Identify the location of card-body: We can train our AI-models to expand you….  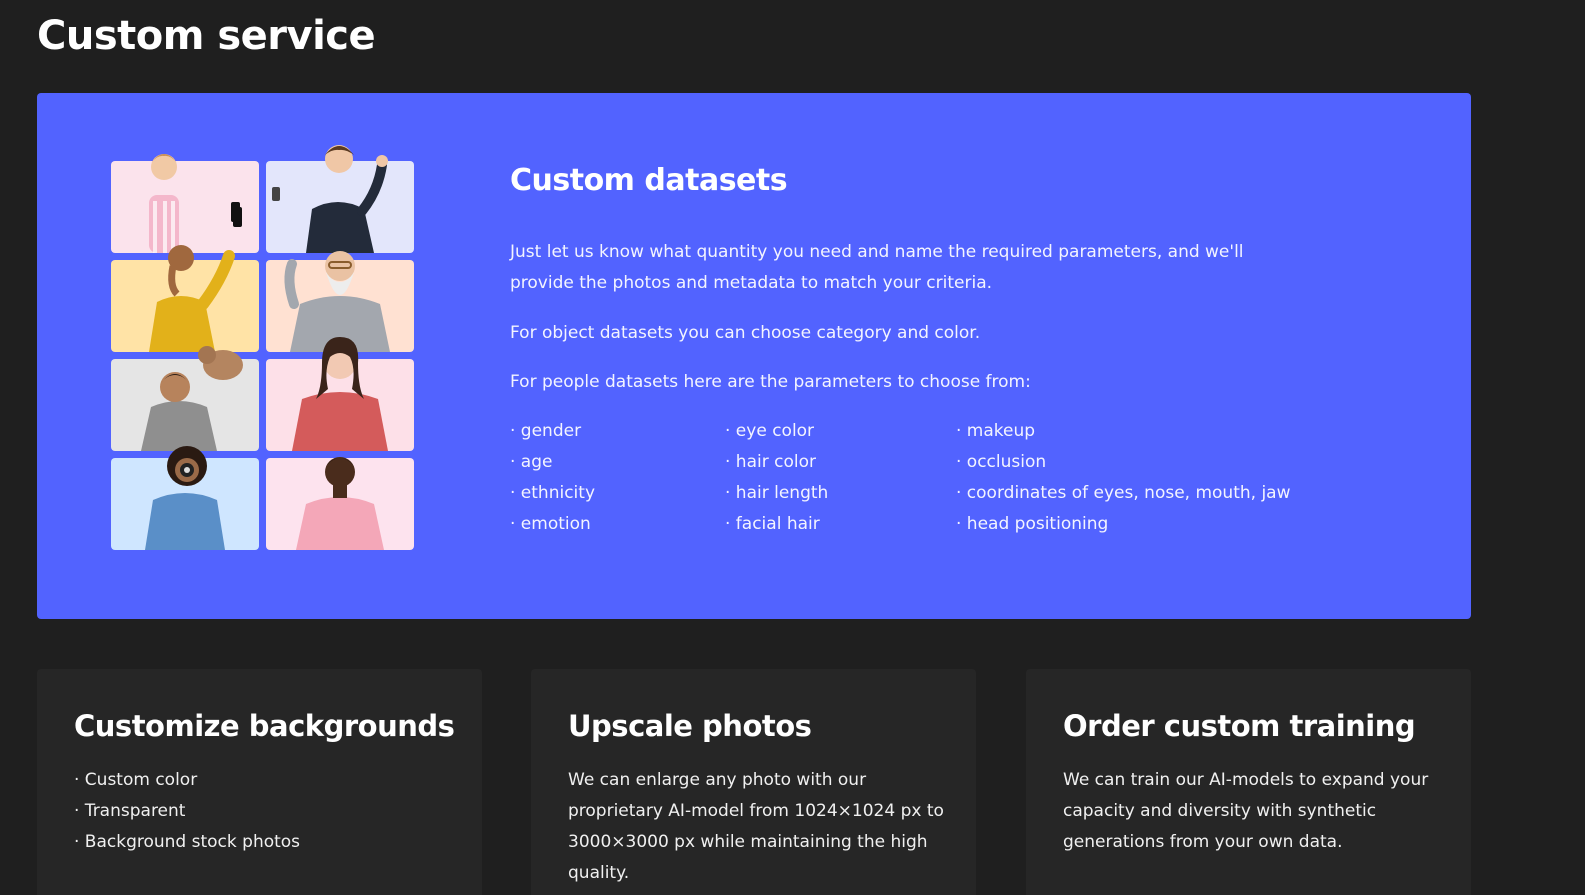
(1253, 811).